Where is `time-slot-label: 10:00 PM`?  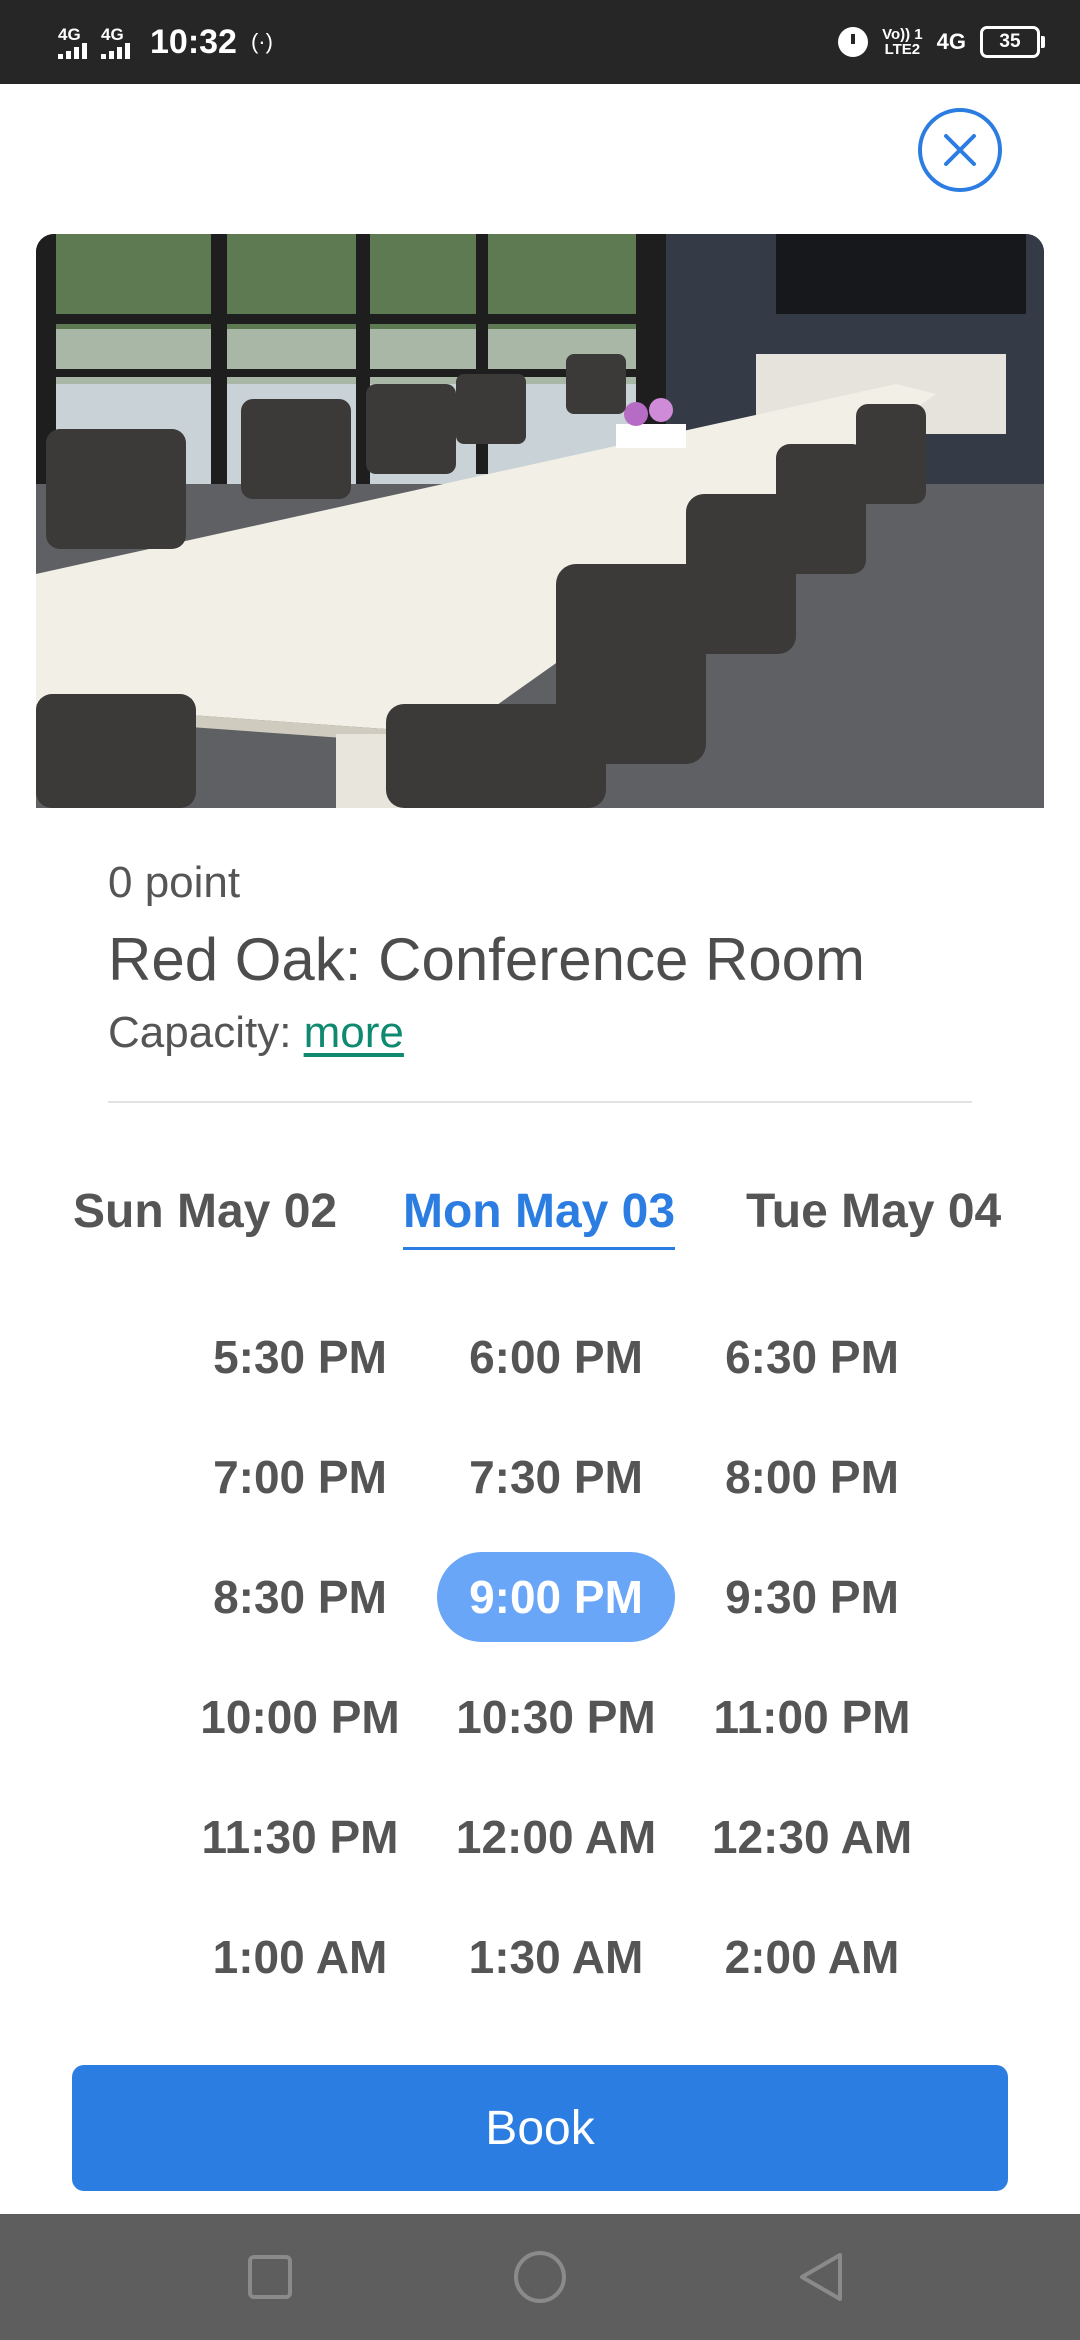 time-slot-label: 10:00 PM is located at coordinates (300, 1717).